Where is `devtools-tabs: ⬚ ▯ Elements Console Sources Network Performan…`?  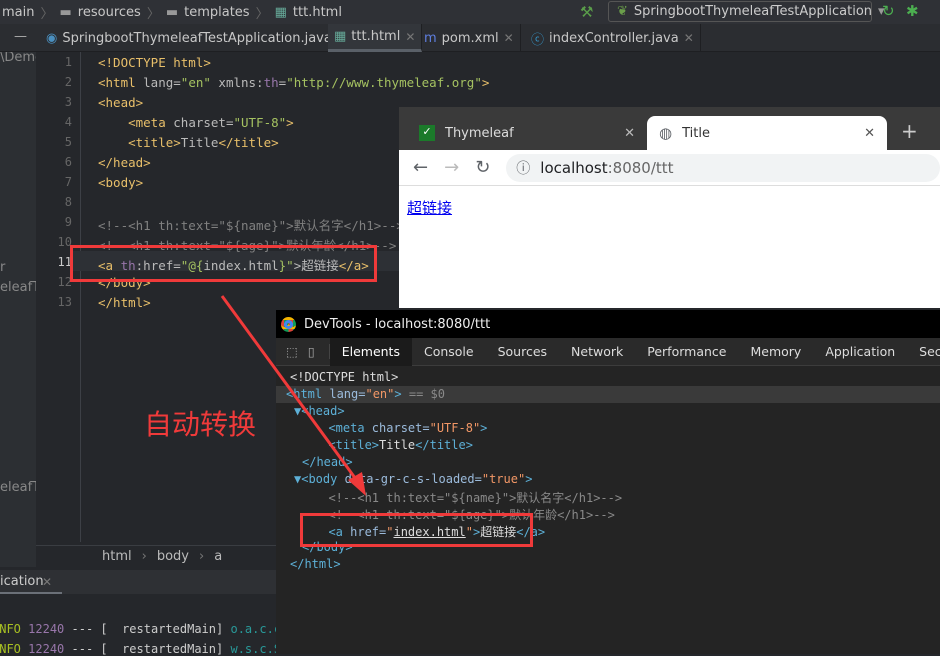 devtools-tabs: ⬚ ▯ Elements Console Sources Network Performan… is located at coordinates (608, 351).